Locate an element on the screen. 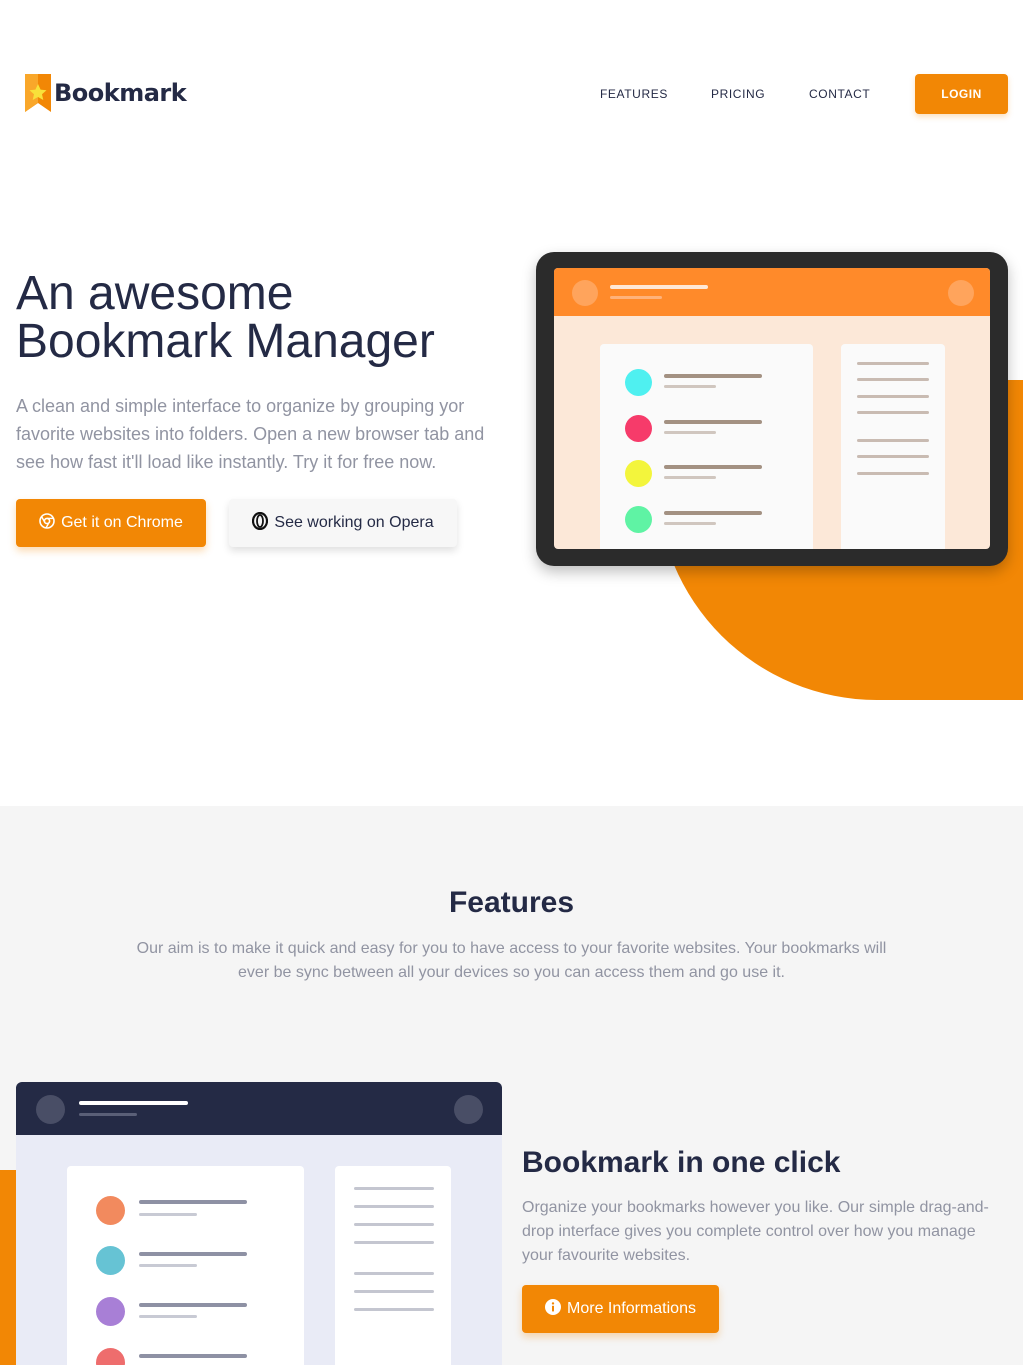 This screenshot has height=1365, width=1023. site-header: Bookmark FEATURES PRICING CONTACT LOGIN is located at coordinates (511, 95).